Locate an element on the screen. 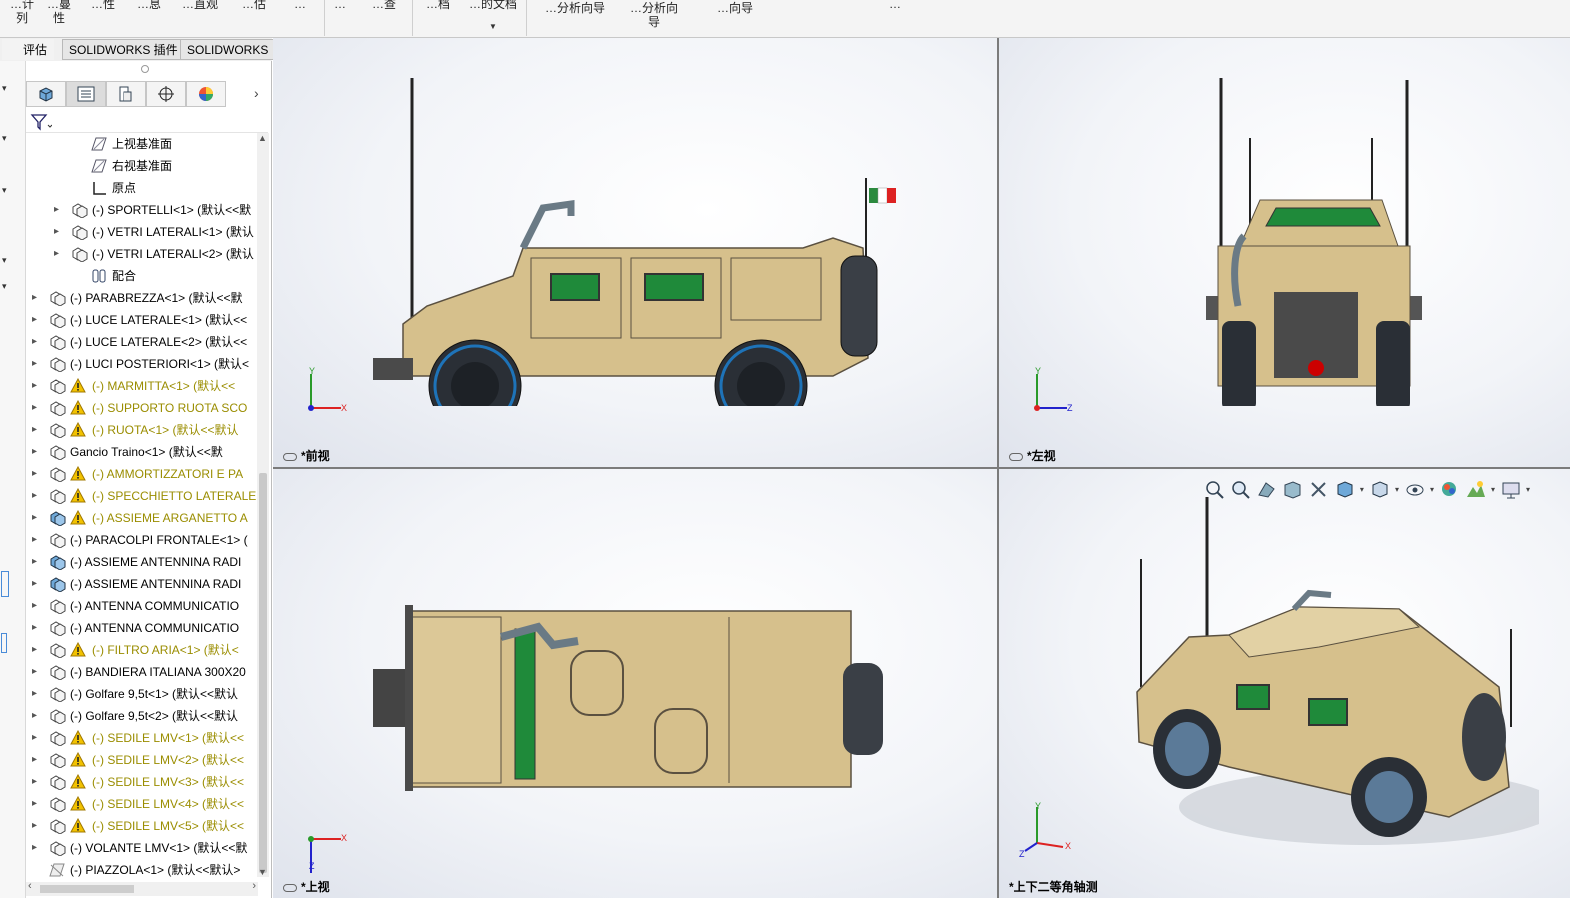 The image size is (1570, 898). ribbon-item: …性 is located at coordinates (103, 5).